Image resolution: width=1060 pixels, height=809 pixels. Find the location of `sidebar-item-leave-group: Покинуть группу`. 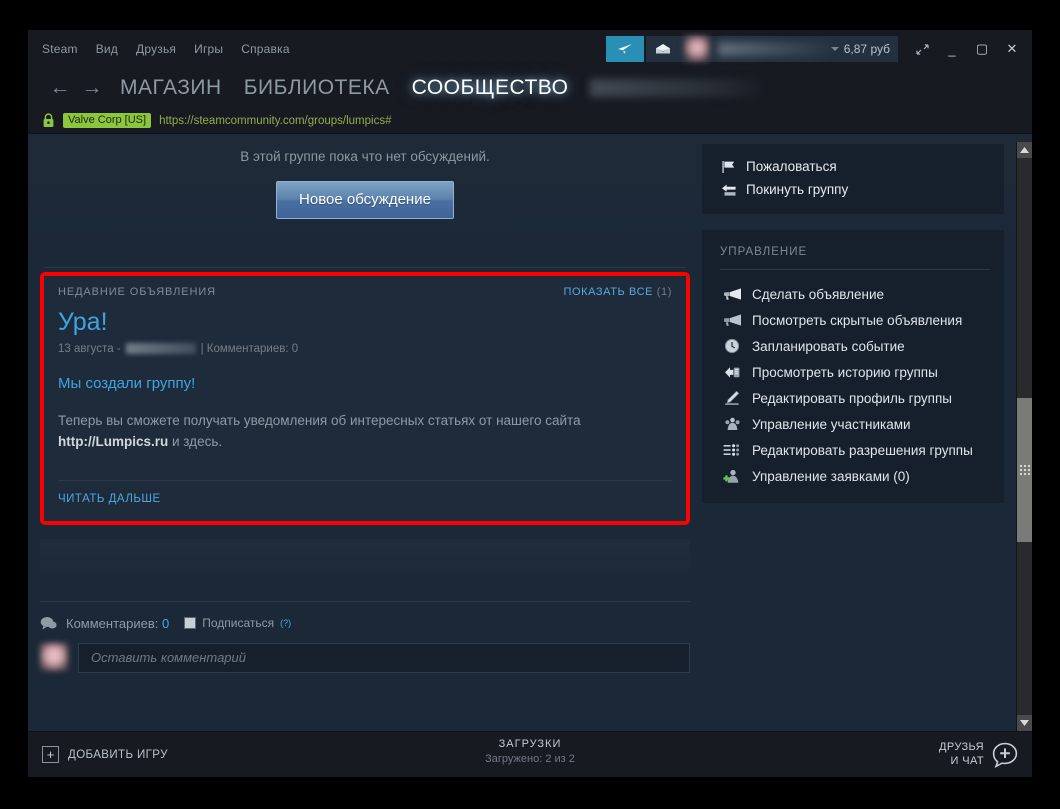

sidebar-item-leave-group: Покинуть группу is located at coordinates (853, 189).